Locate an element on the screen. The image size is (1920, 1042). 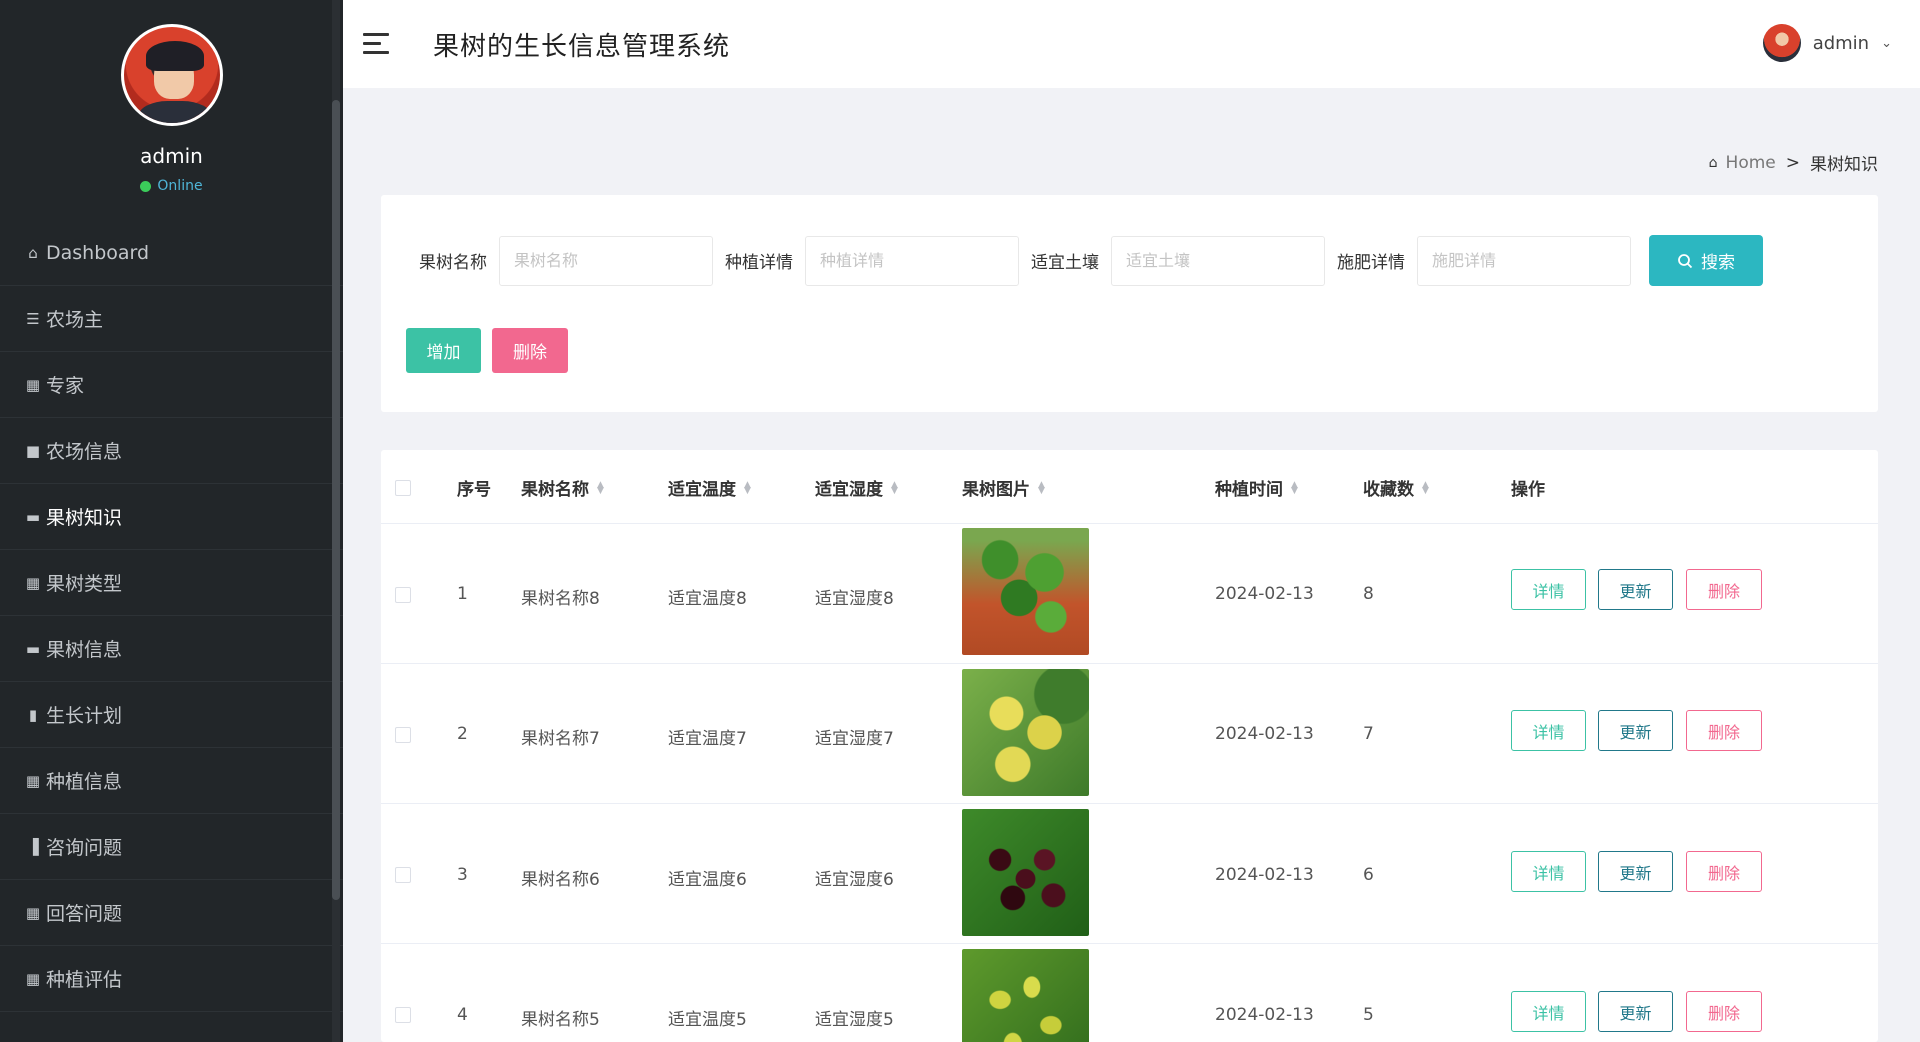
menu-toggle-icon is located at coordinates (378, 44).